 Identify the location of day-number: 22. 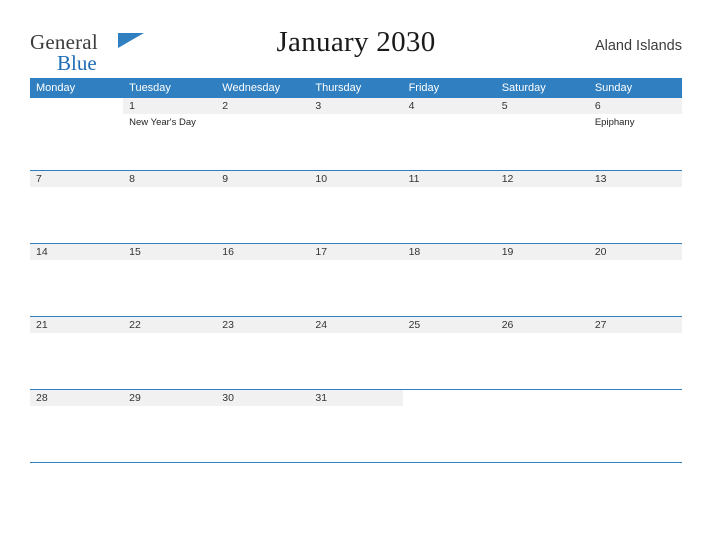
(170, 325).